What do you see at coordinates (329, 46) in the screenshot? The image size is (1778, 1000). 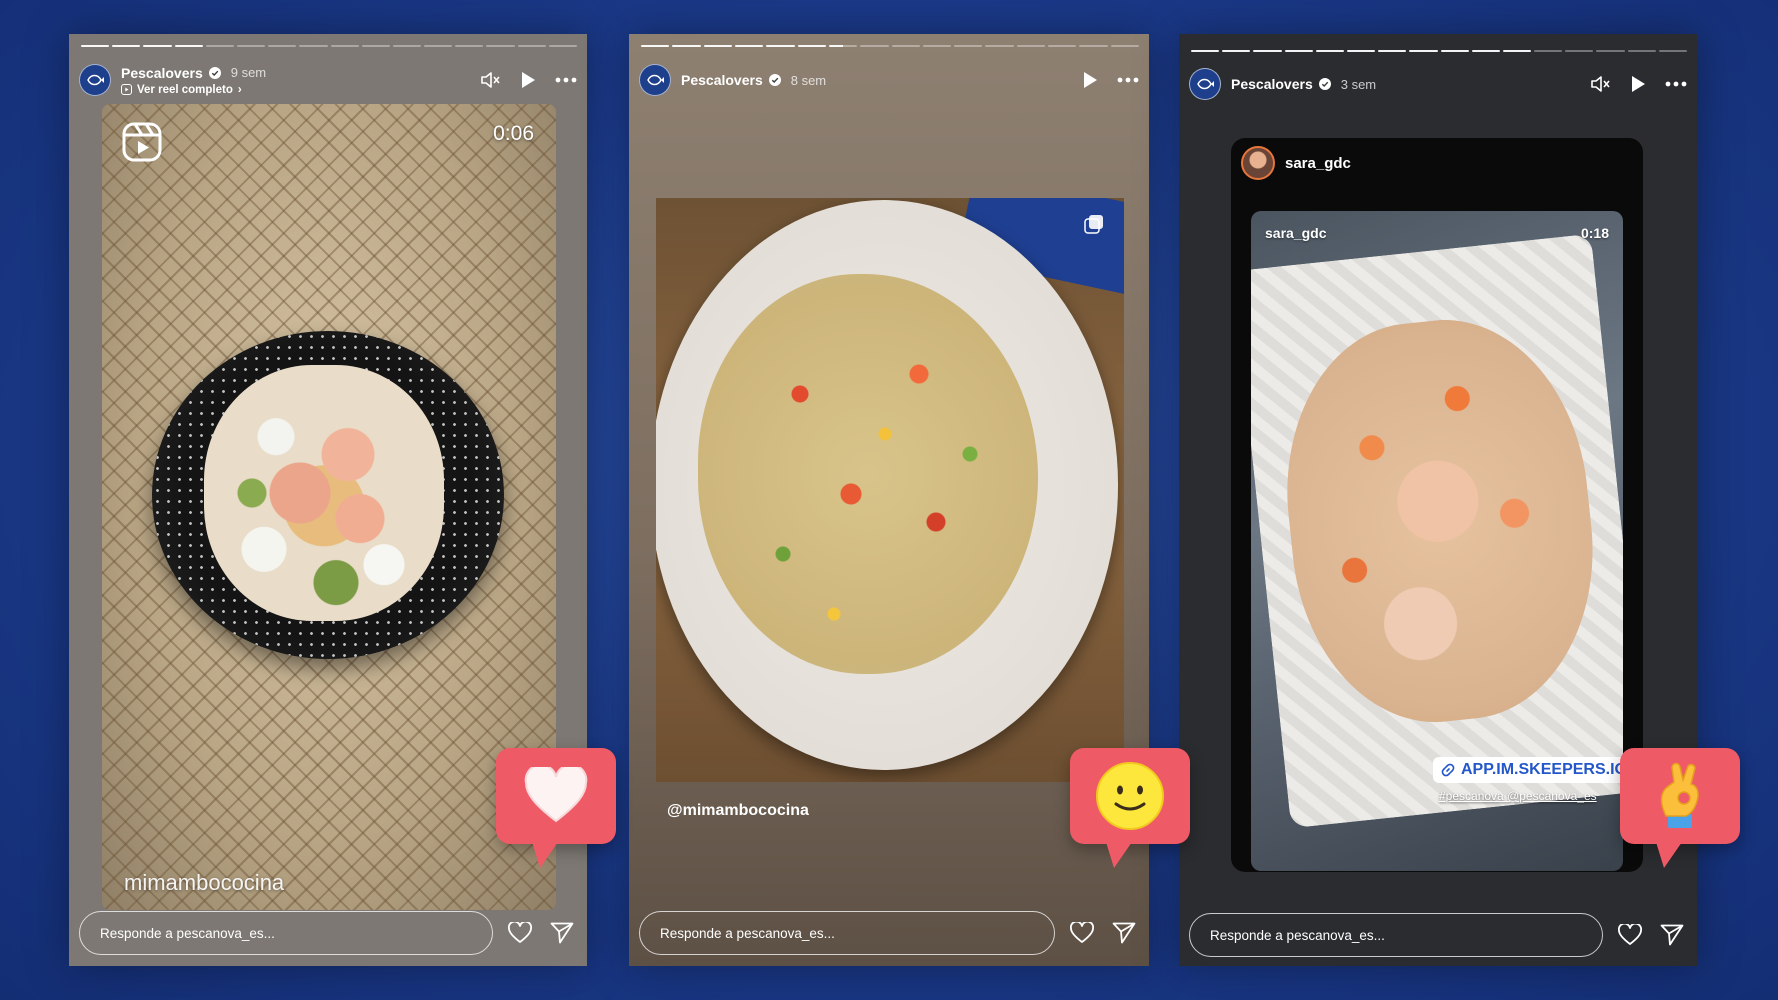 I see `story-progress-bar` at bounding box center [329, 46].